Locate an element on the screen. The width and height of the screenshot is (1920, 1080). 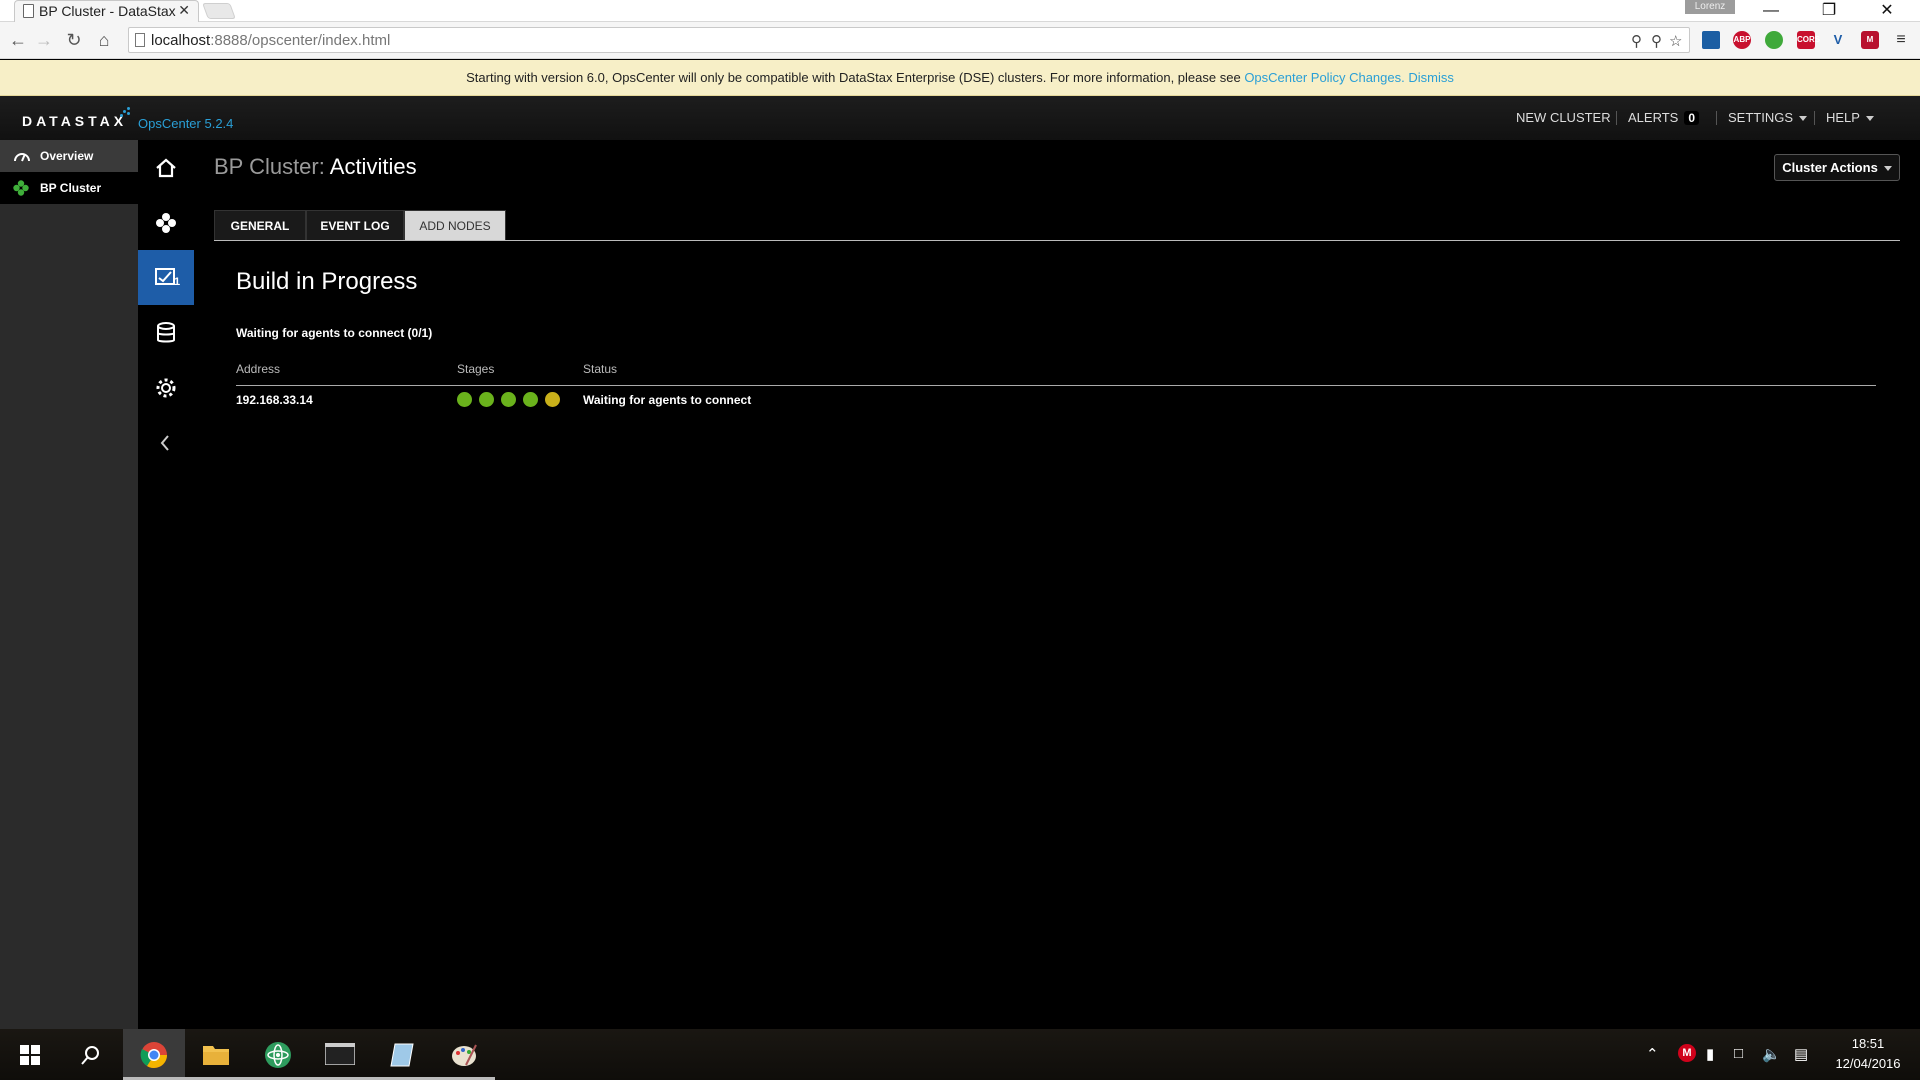
cast-icon is located at coordinates (1711, 40).